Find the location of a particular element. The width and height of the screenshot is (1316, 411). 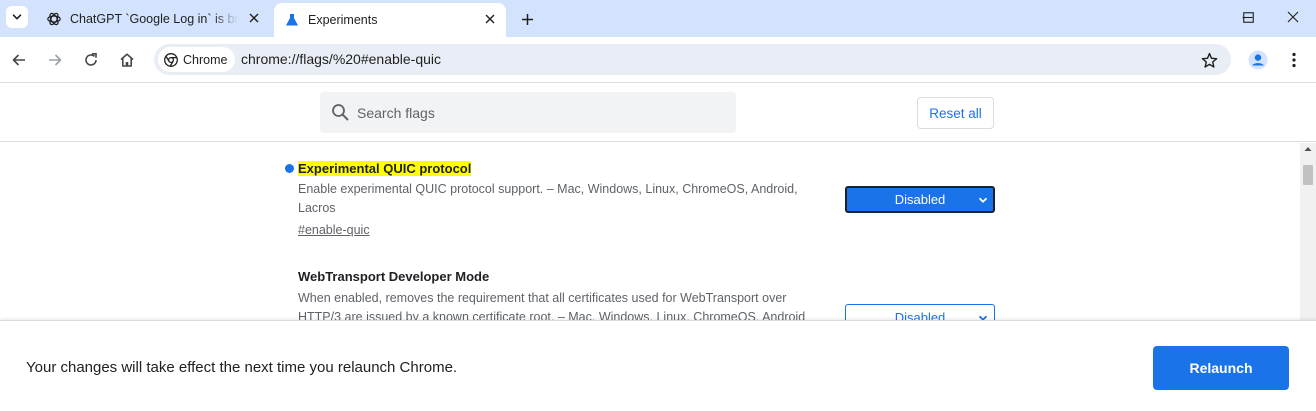

maximize-icon is located at coordinates (1248, 17).